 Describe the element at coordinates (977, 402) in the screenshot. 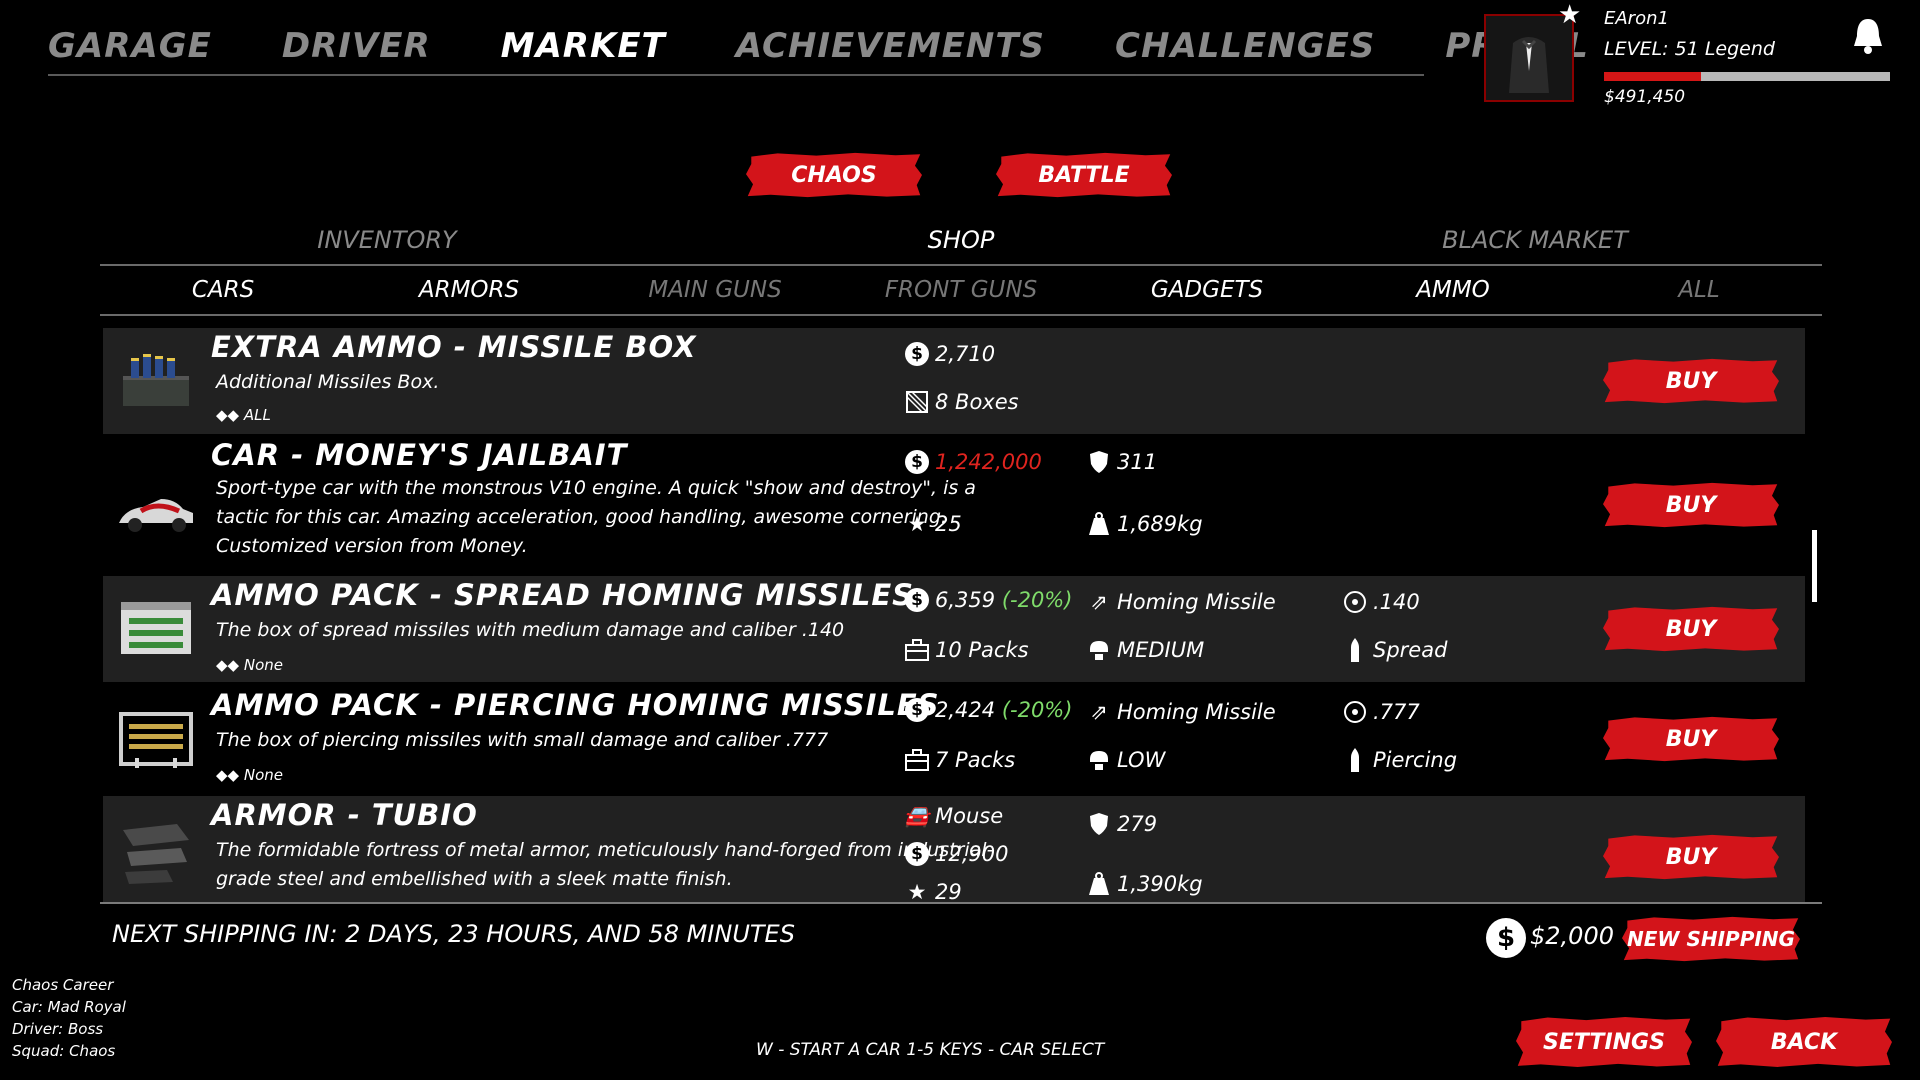

I see `quantity-value: 8 Boxes` at that location.